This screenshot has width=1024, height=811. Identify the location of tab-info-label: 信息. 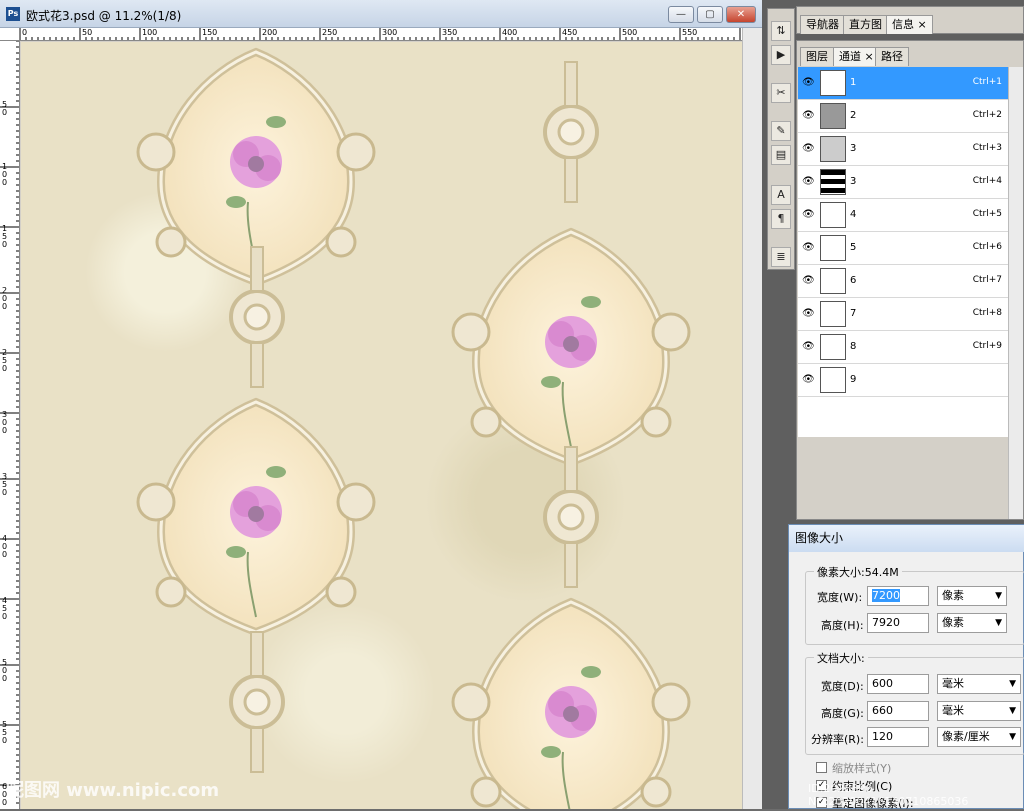
(903, 24).